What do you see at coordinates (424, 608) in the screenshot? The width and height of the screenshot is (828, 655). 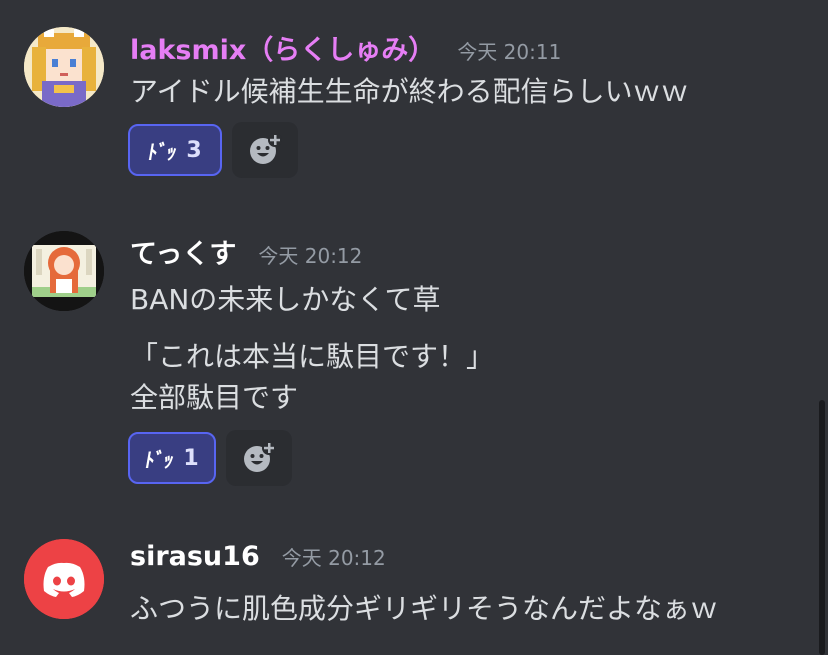 I see `message-text: ふつうに肌色成分ギリギリそうなんだよなぁｗ` at bounding box center [424, 608].